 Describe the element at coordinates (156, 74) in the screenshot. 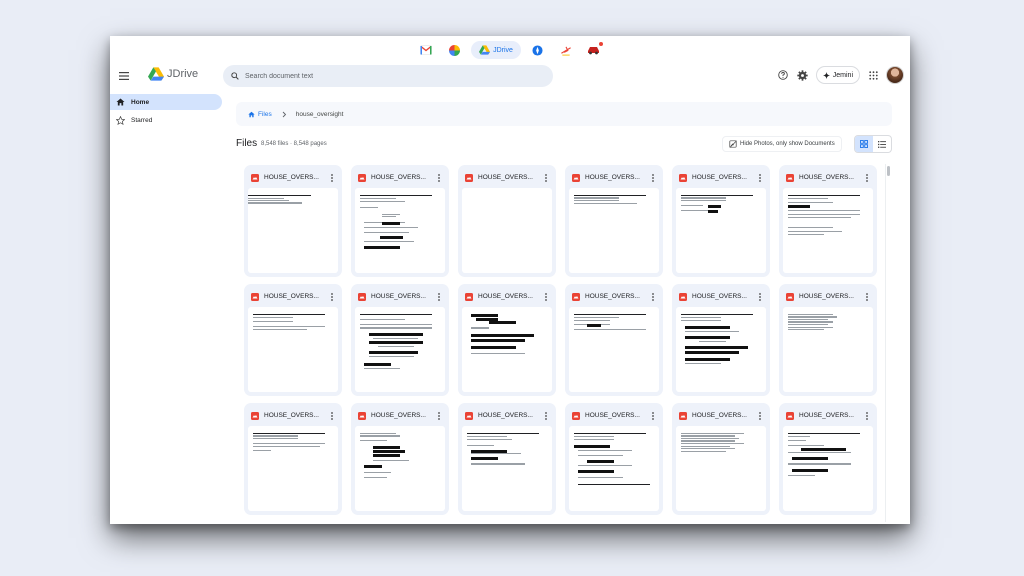

I see `jdrive-logo-icon` at that location.